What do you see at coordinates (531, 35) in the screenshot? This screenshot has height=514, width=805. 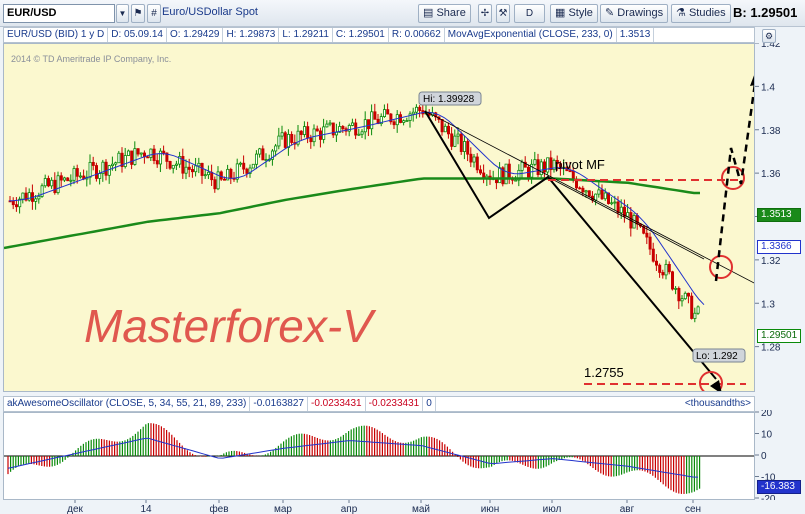 I see `study-name: MovAvgExponential (CLOSE, 233, 0)` at bounding box center [531, 35].